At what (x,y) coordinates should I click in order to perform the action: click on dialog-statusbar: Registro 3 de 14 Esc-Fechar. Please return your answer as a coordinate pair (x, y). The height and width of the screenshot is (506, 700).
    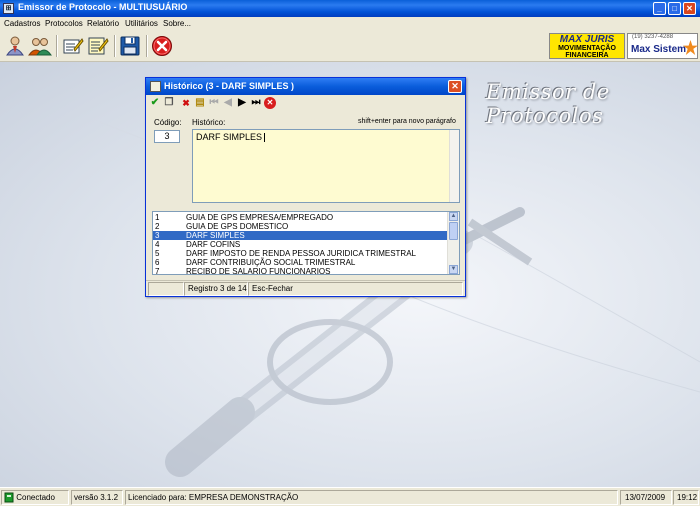
    Looking at the image, I should click on (305, 288).